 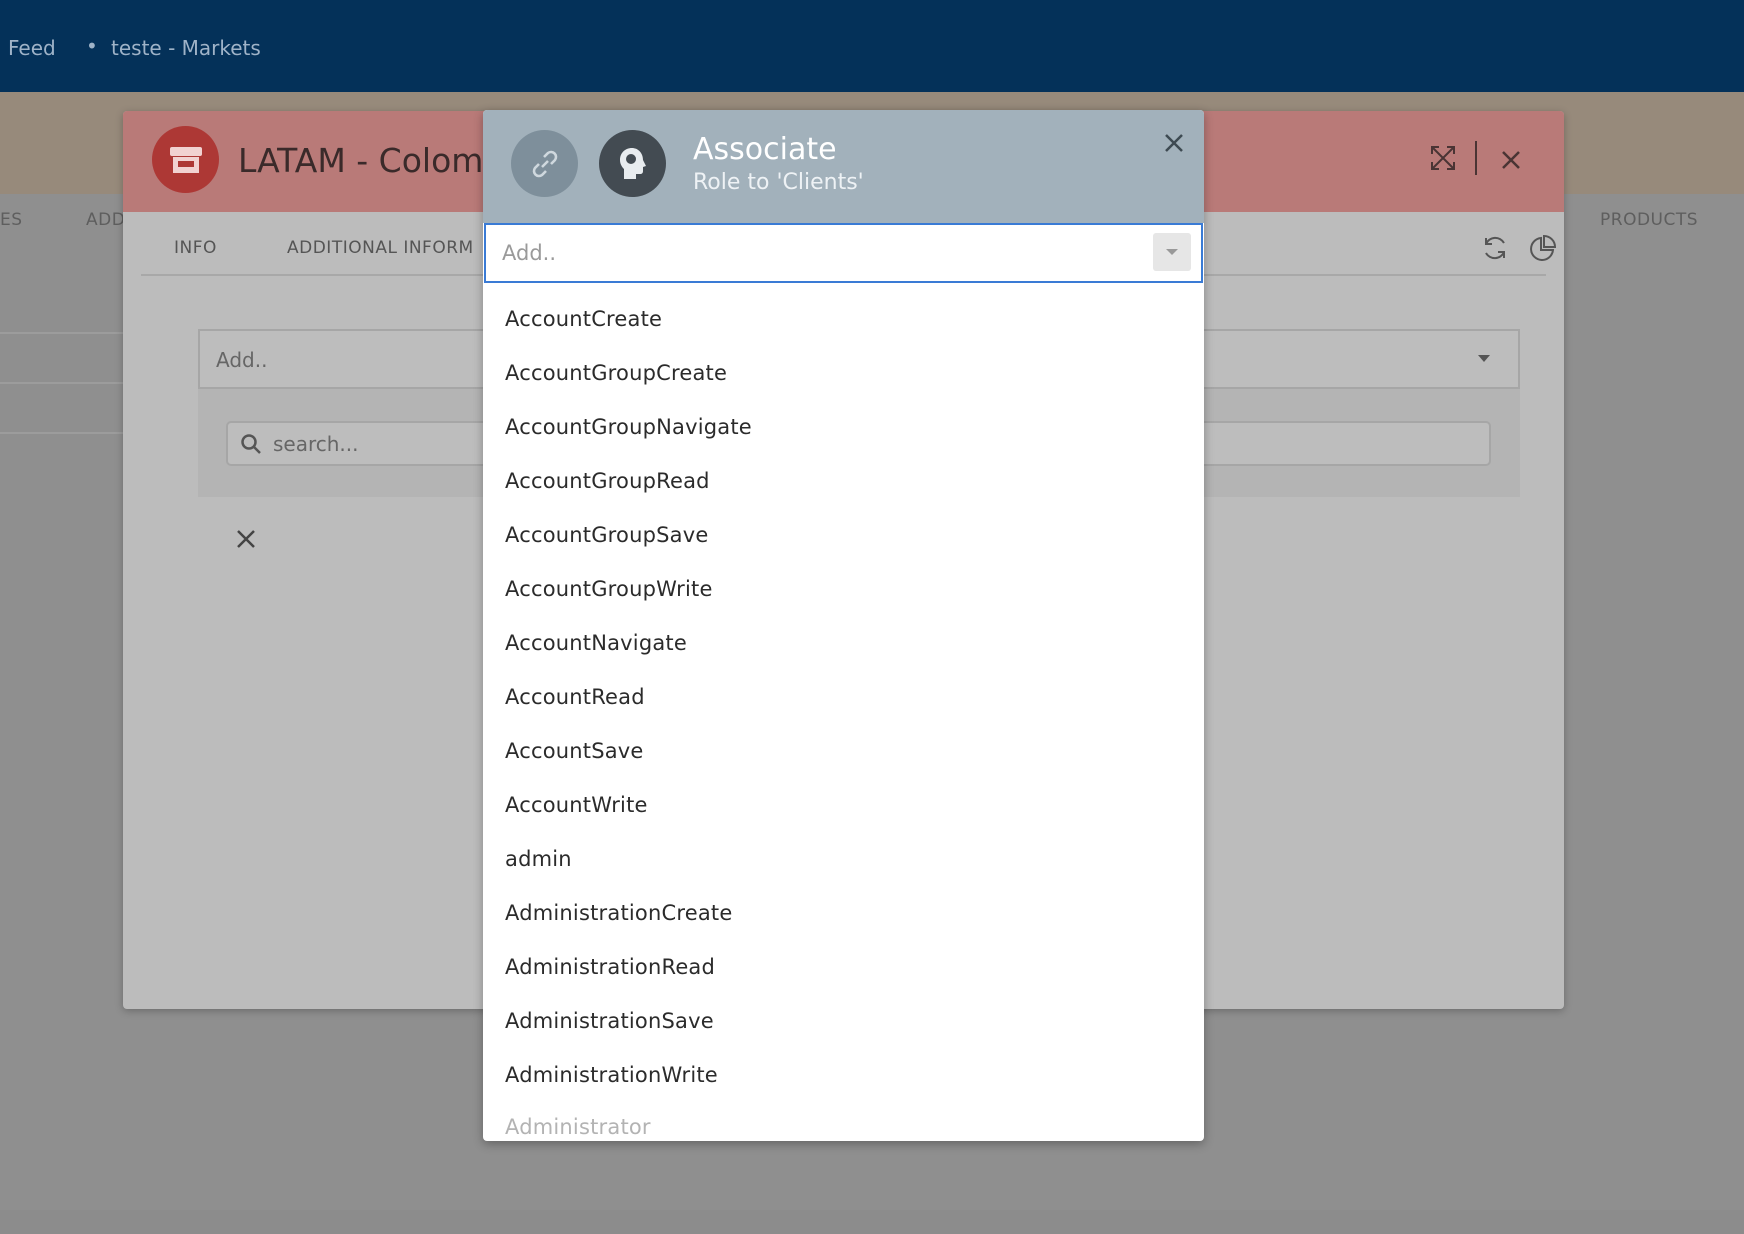 What do you see at coordinates (578, 1127) in the screenshot?
I see `role-option: Administrator` at bounding box center [578, 1127].